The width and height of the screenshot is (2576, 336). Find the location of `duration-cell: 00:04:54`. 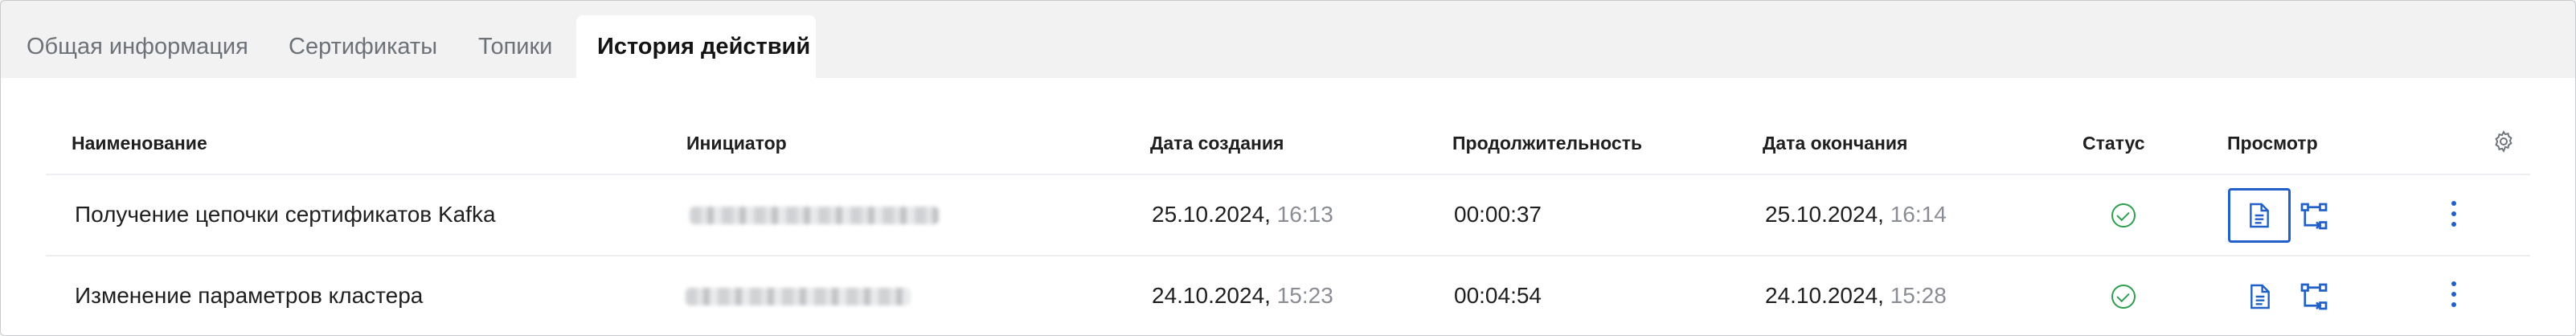

duration-cell: 00:04:54 is located at coordinates (1498, 295).